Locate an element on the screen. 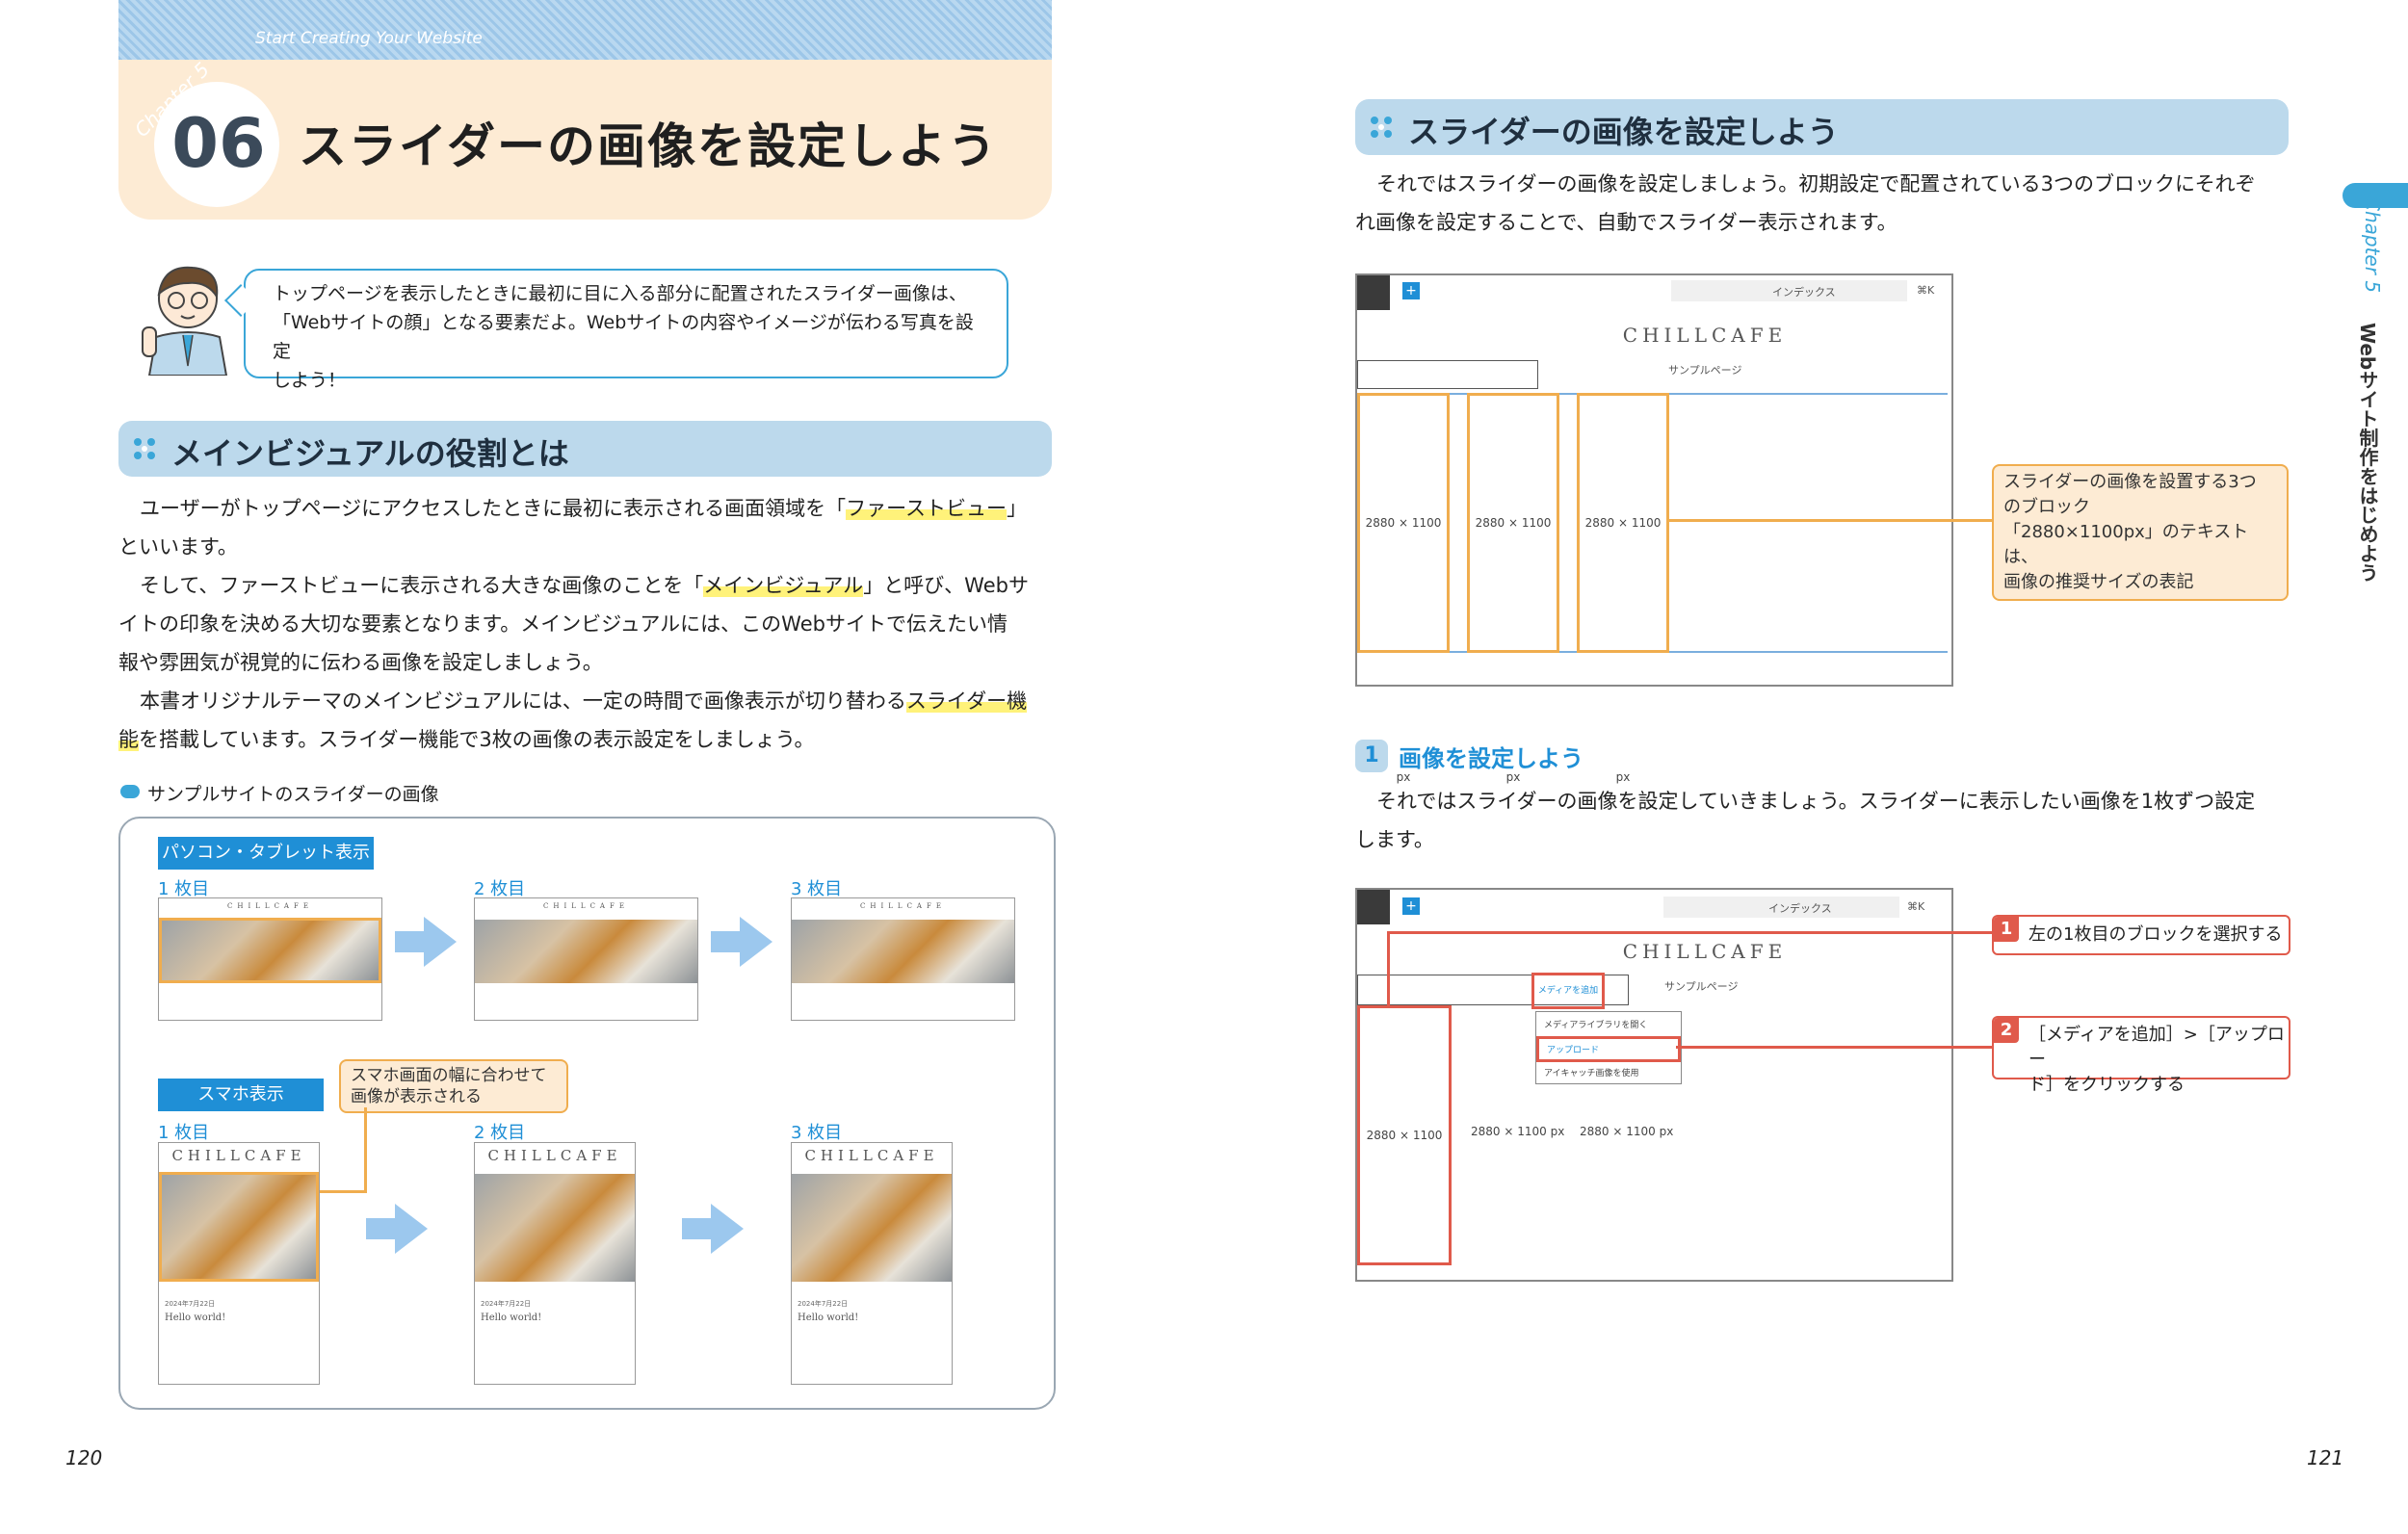  step-number: 1 is located at coordinates (1371, 756).